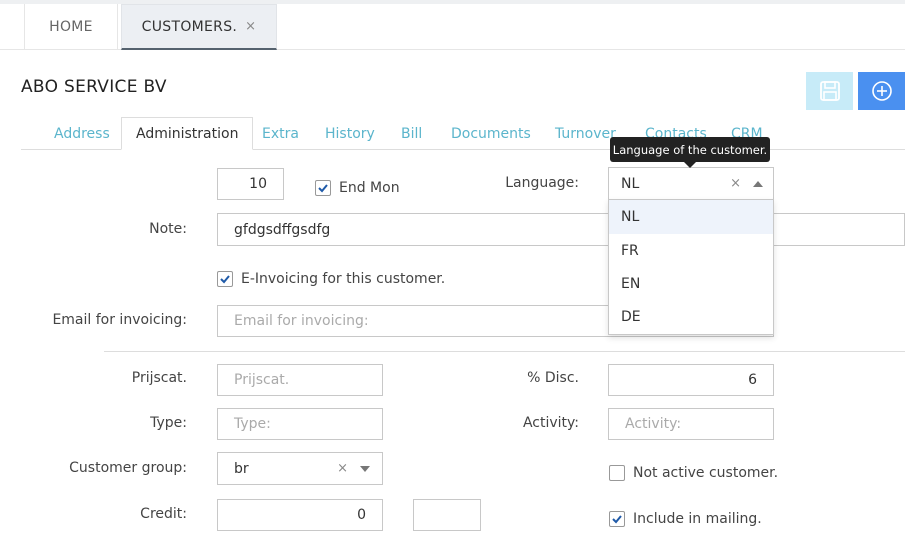  I want to click on language-option-nl: NL, so click(691, 217).